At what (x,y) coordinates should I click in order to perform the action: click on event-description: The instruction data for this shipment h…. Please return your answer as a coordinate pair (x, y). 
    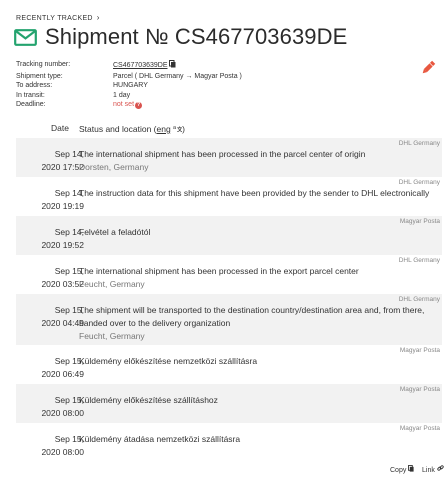
    Looking at the image, I should click on (259, 193).